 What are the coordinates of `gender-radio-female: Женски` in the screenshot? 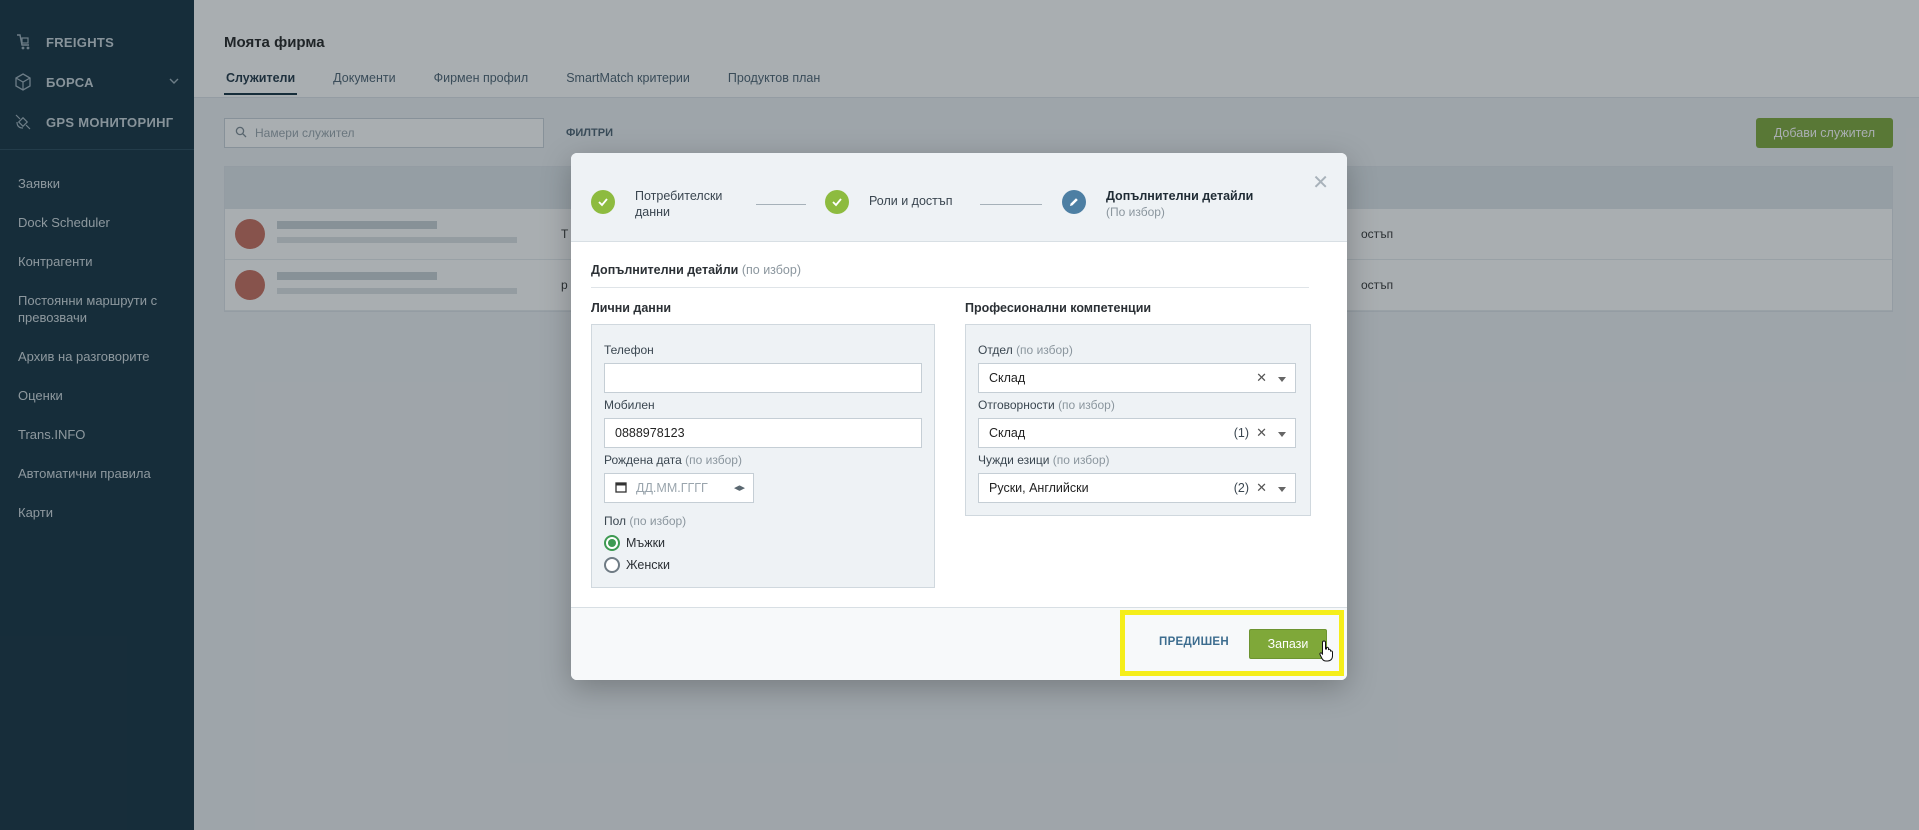 It's located at (637, 565).